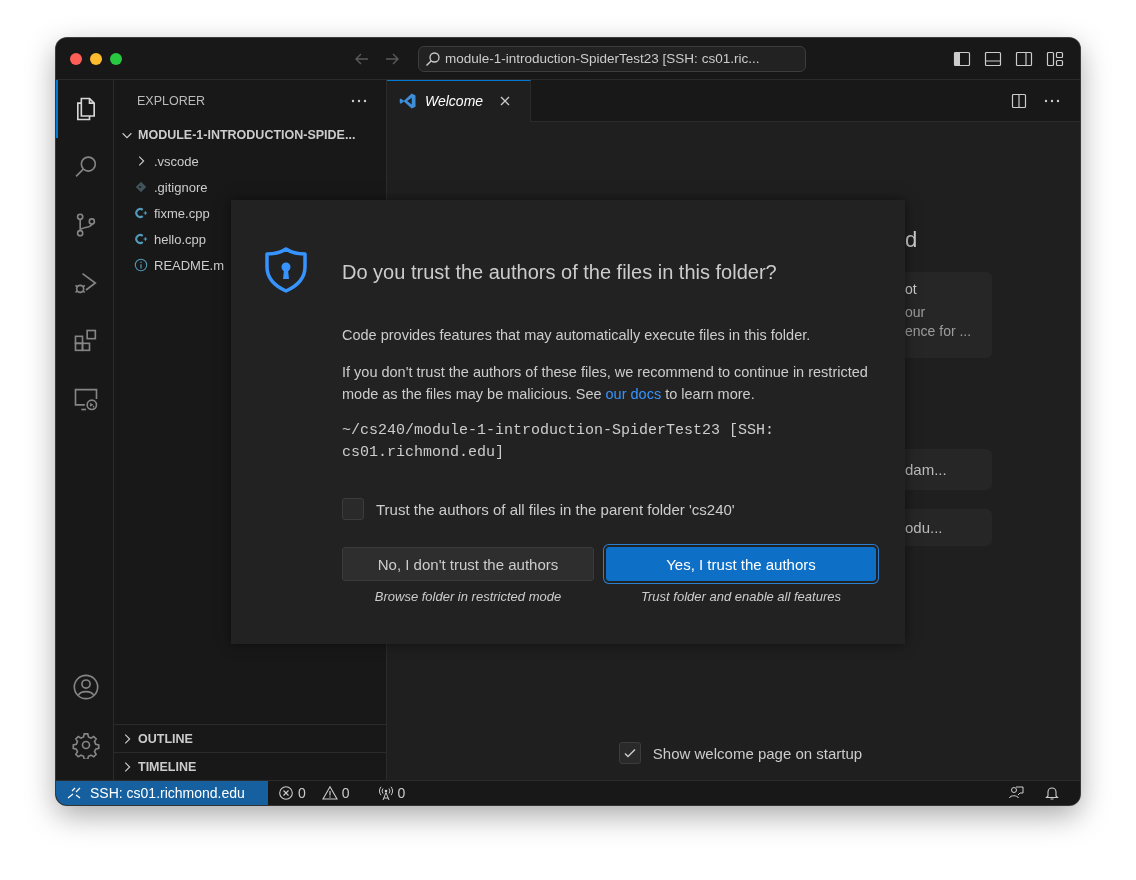 This screenshot has width=1136, height=880. I want to click on card-text: ot, so click(911, 289).